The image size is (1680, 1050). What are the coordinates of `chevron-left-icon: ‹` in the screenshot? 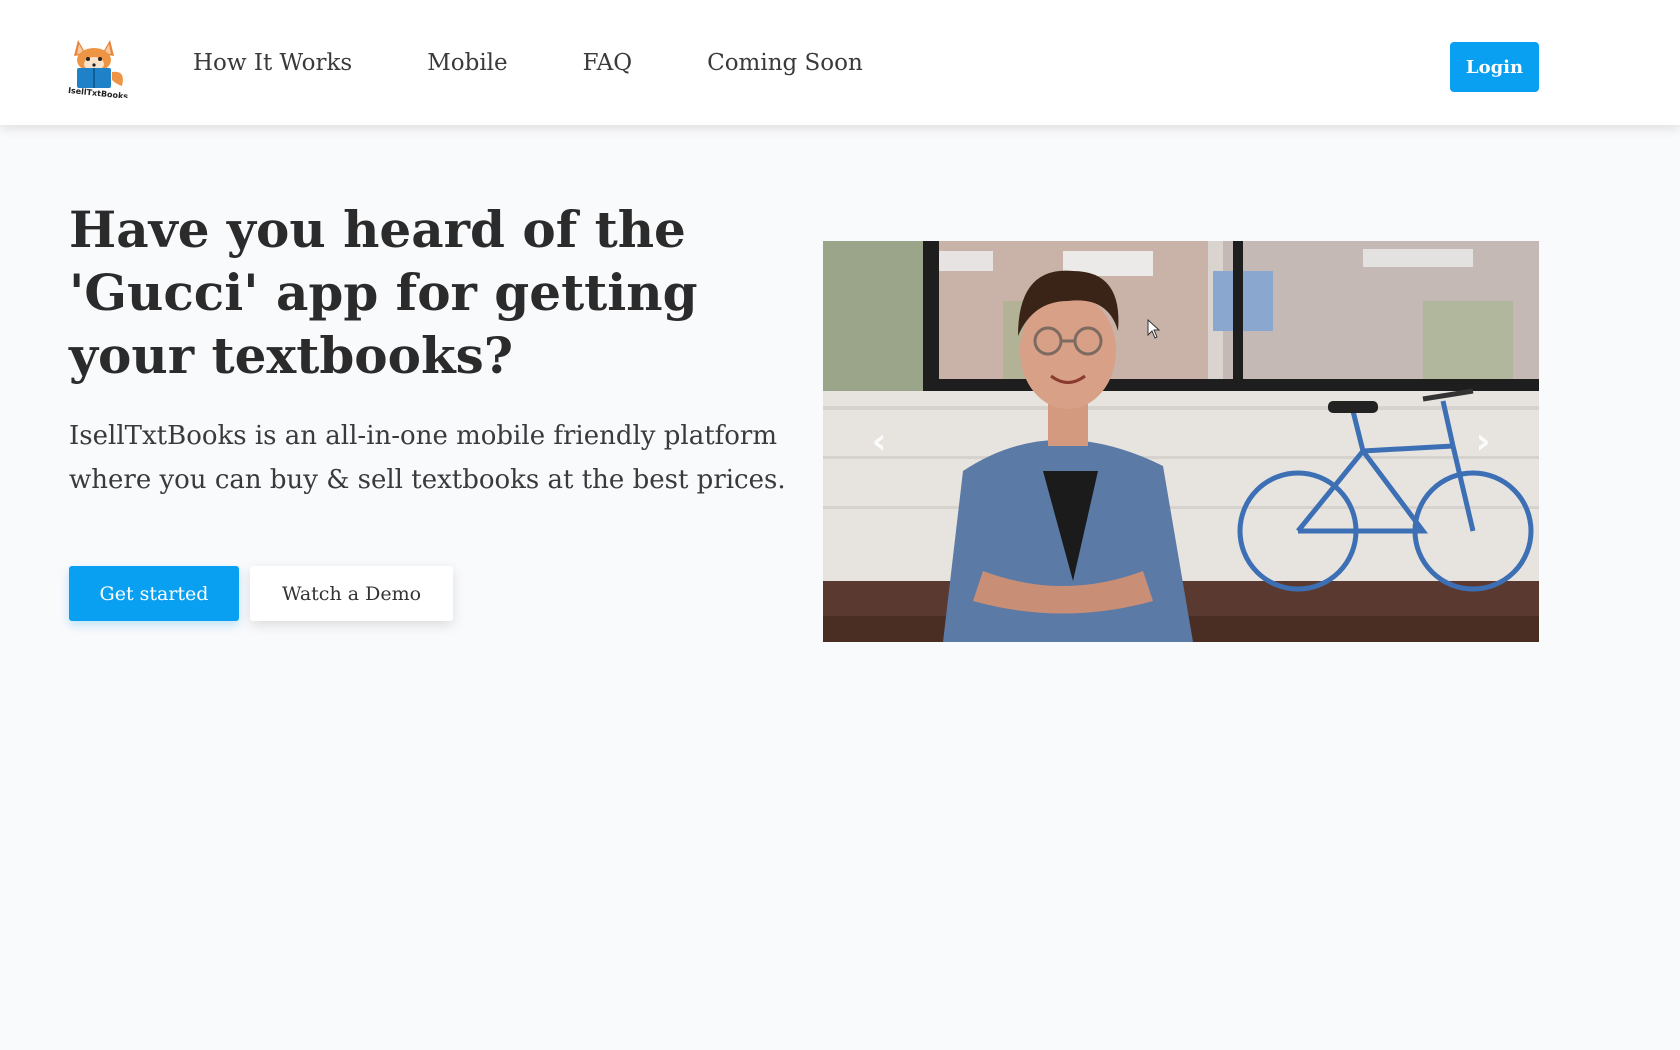 It's located at (879, 441).